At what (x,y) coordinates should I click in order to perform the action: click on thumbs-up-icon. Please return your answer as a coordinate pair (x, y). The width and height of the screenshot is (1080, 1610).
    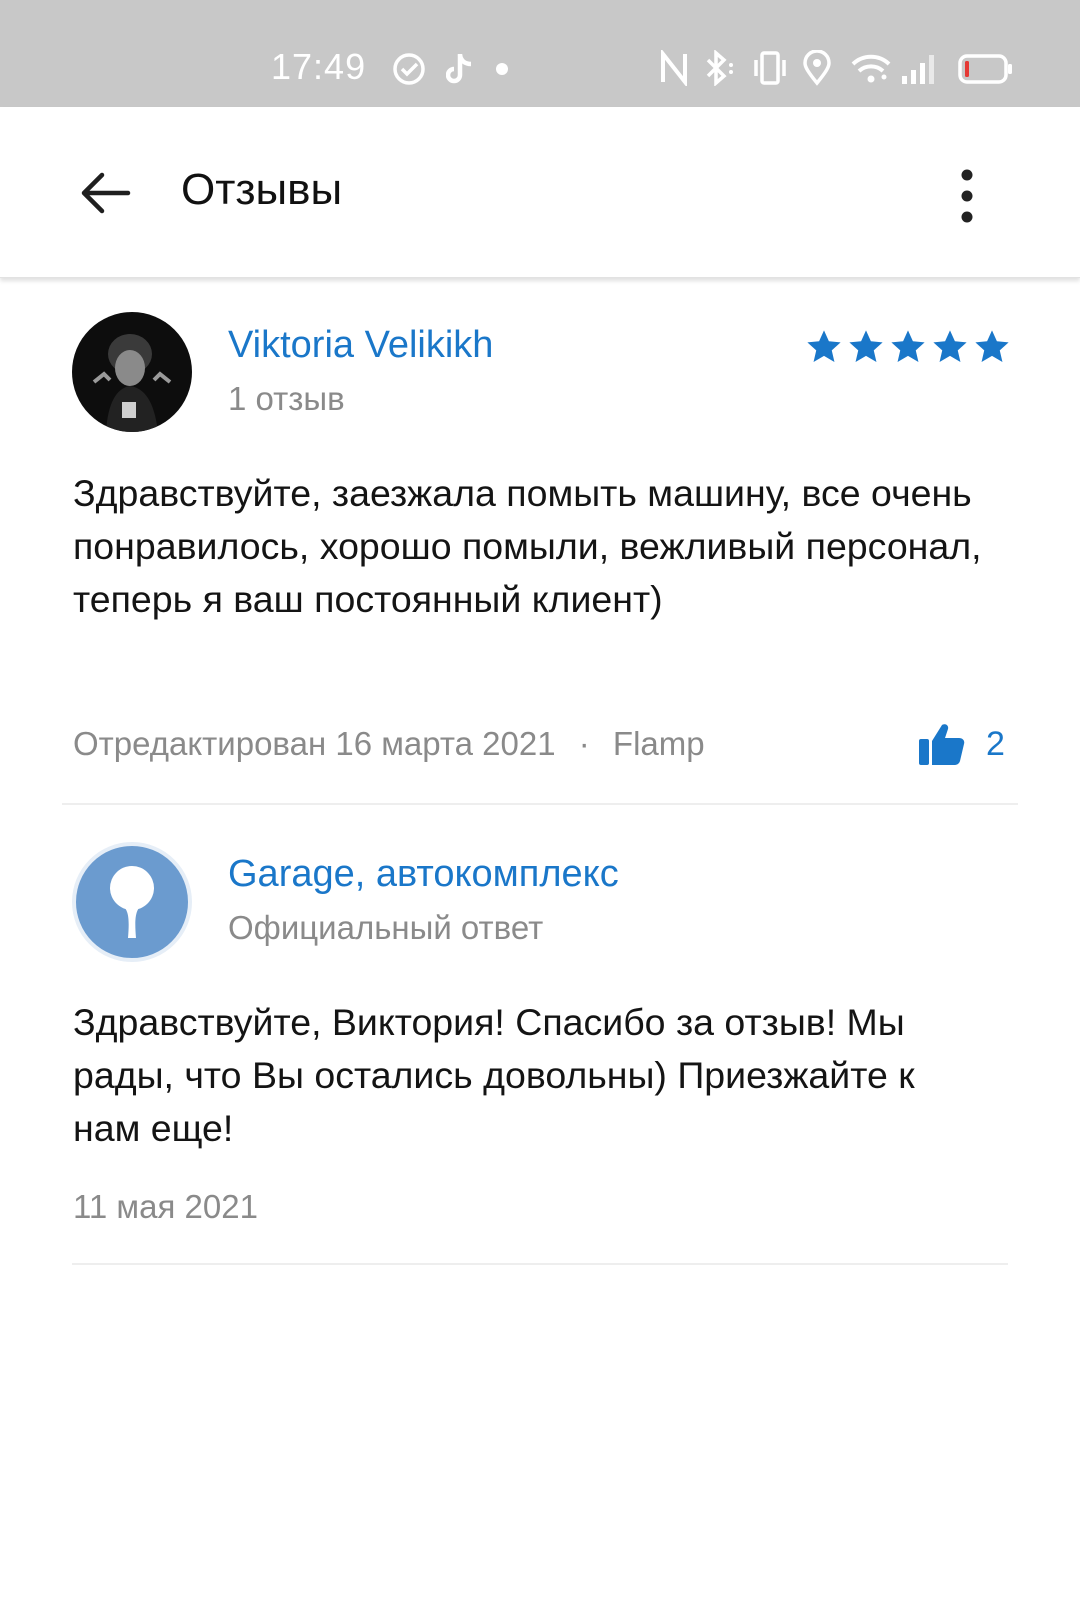
    Looking at the image, I should click on (942, 744).